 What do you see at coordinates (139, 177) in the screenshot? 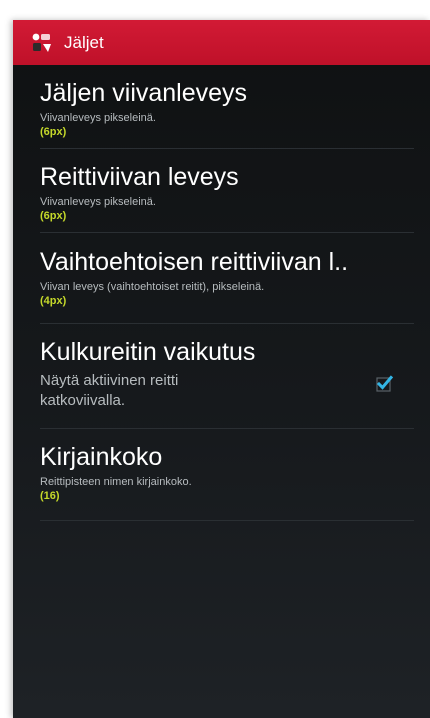
I see `pref-title: Reittiviivan leveys` at bounding box center [139, 177].